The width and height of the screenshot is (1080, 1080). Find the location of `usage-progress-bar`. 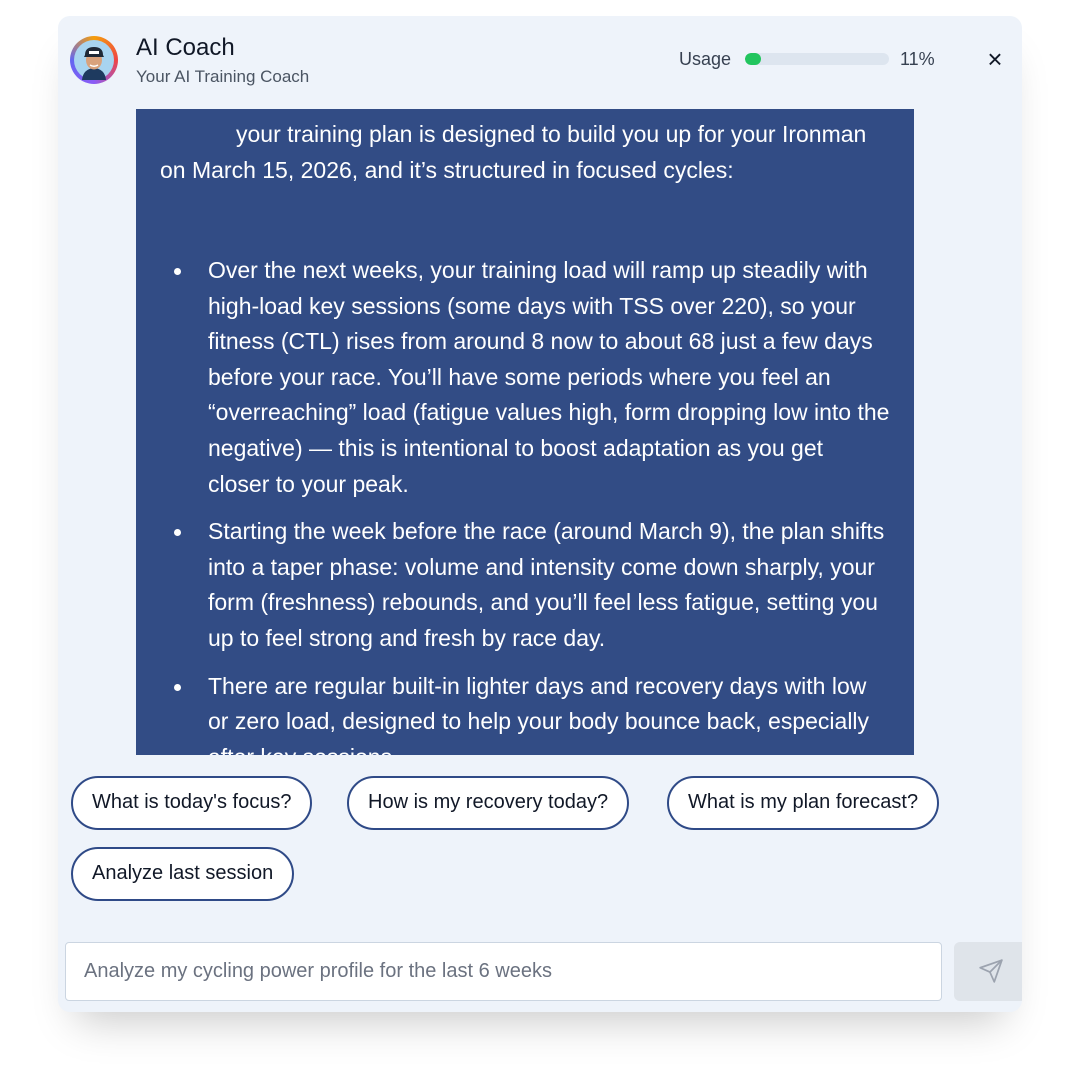

usage-progress-bar is located at coordinates (817, 59).